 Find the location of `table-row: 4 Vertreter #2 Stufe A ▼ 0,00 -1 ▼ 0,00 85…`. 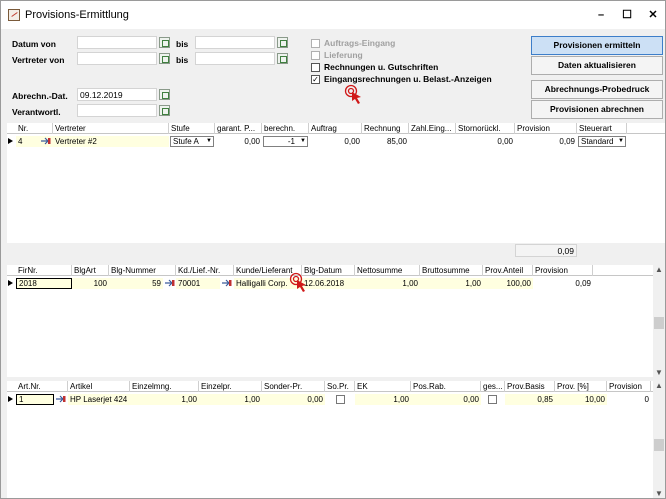

table-row: 4 Vertreter #2 Stufe A ▼ 0,00 -1 ▼ 0,00 85… is located at coordinates (336, 141).